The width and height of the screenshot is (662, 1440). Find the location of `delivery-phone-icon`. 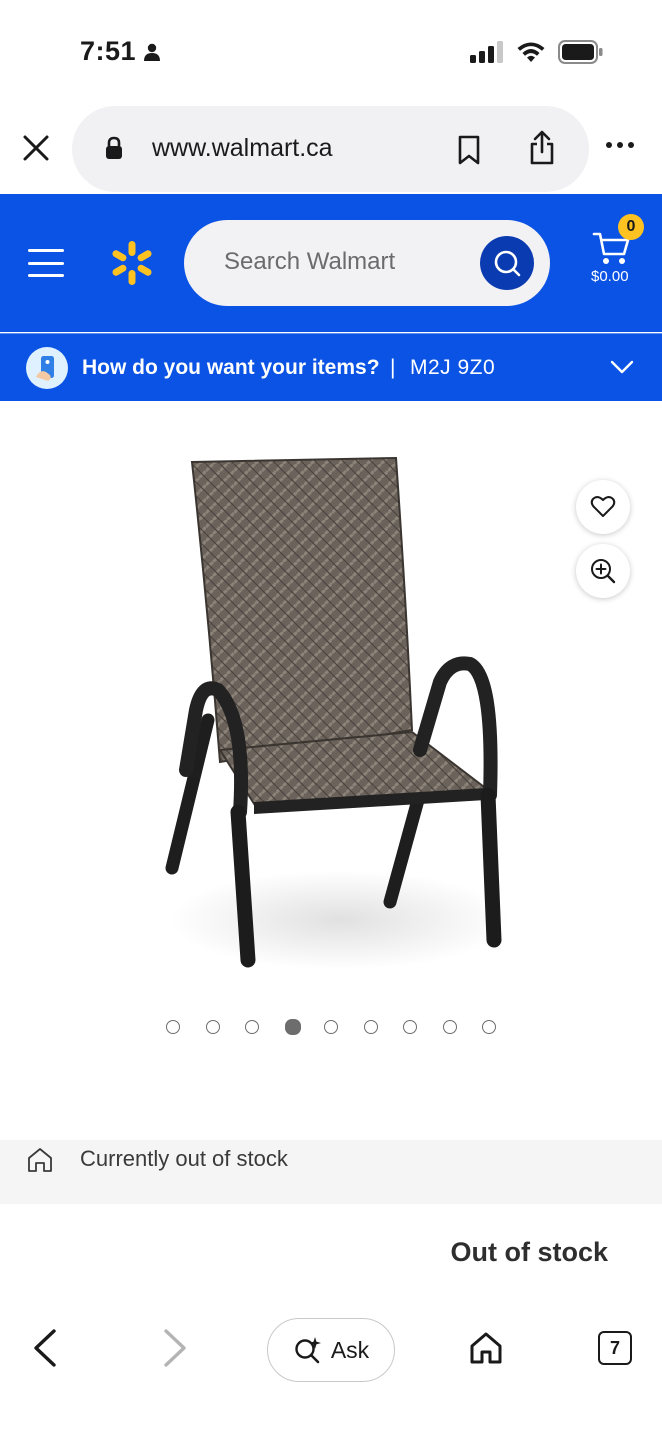

delivery-phone-icon is located at coordinates (47, 368).